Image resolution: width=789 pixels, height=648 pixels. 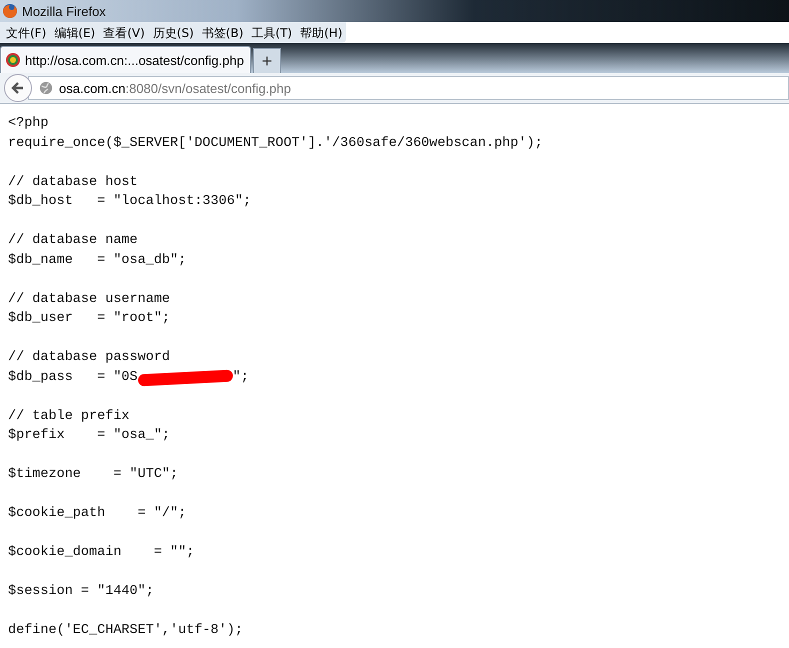 I want to click on menu-item: 书签(B), so click(x=223, y=32).